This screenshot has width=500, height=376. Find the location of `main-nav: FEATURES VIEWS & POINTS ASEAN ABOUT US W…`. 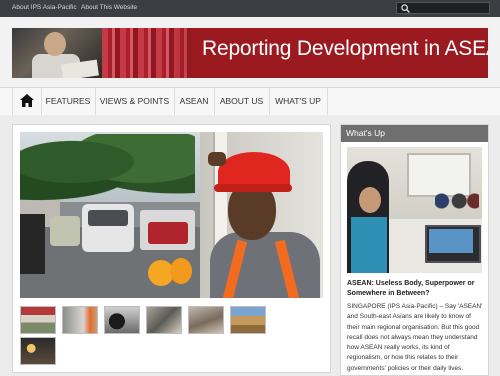

main-nav: FEATURES VIEWS & POINTS ASEAN ABOUT US W… is located at coordinates (250, 101).